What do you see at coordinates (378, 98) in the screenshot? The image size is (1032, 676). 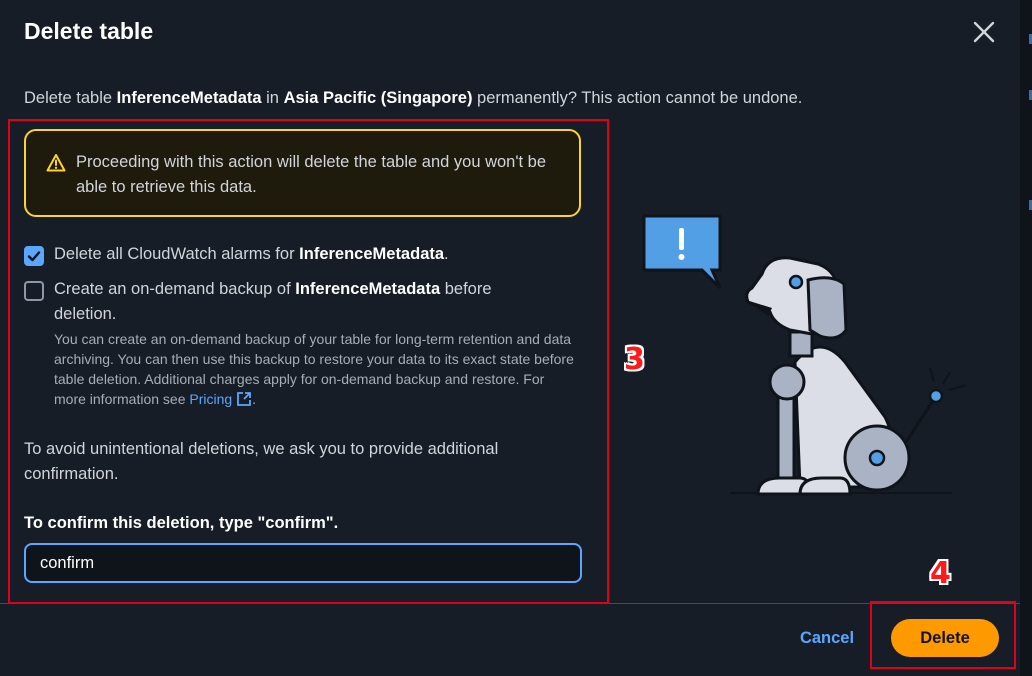 I see `region-name: Asia Pacific (Singapore)` at bounding box center [378, 98].